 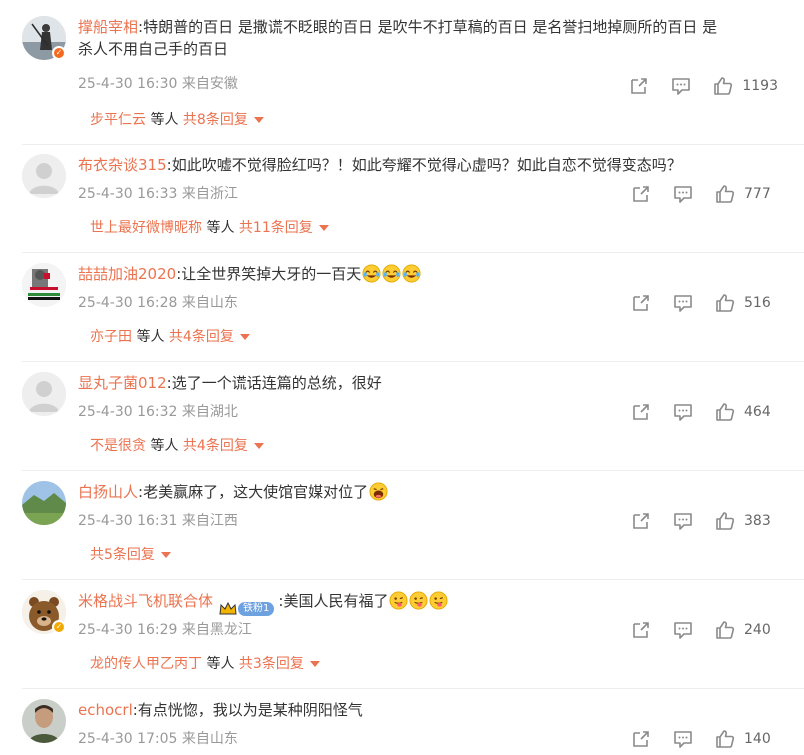 What do you see at coordinates (111, 337) in the screenshot?
I see `reply-username: 亦子田` at bounding box center [111, 337].